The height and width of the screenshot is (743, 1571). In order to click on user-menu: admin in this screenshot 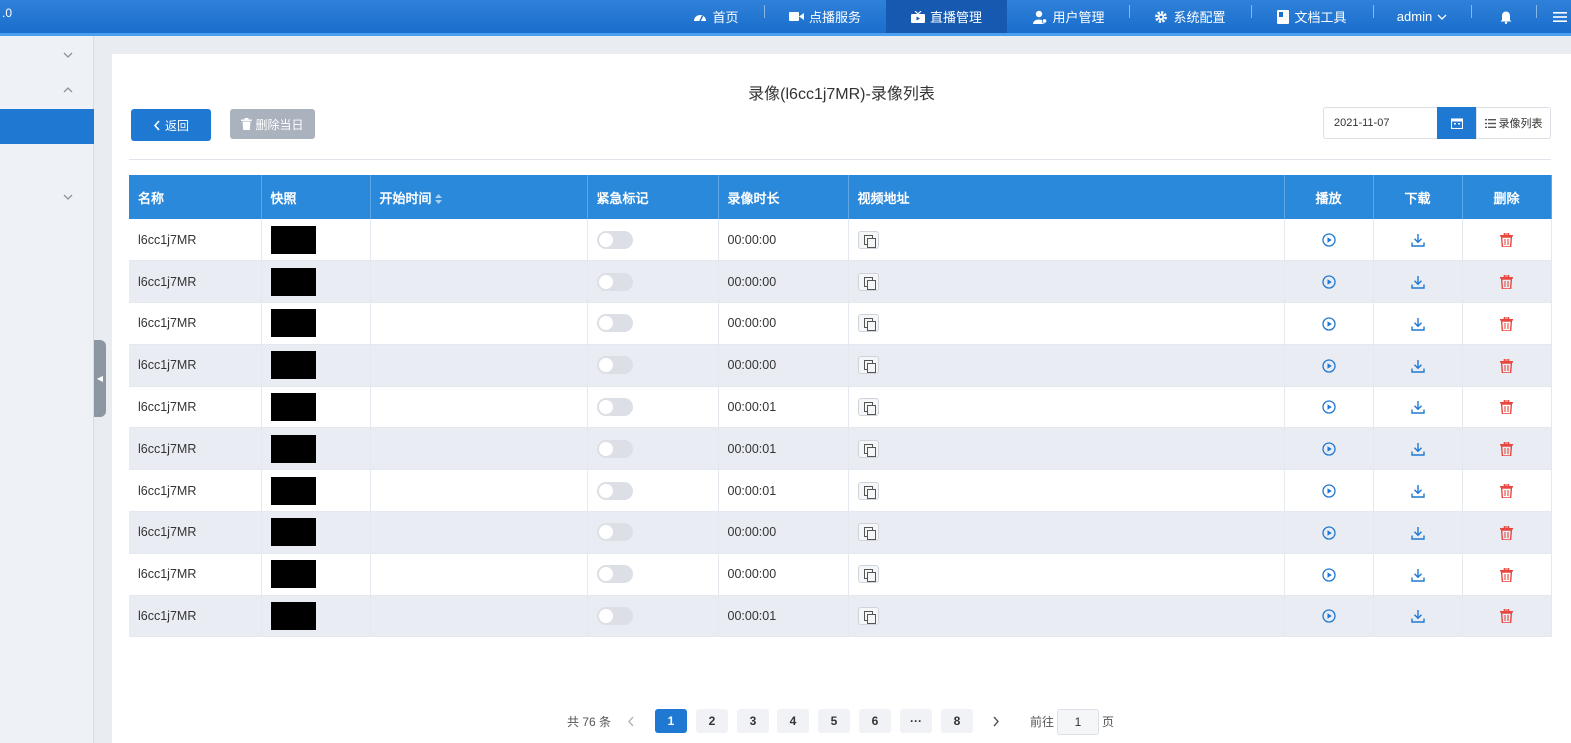, I will do `click(1422, 16)`.